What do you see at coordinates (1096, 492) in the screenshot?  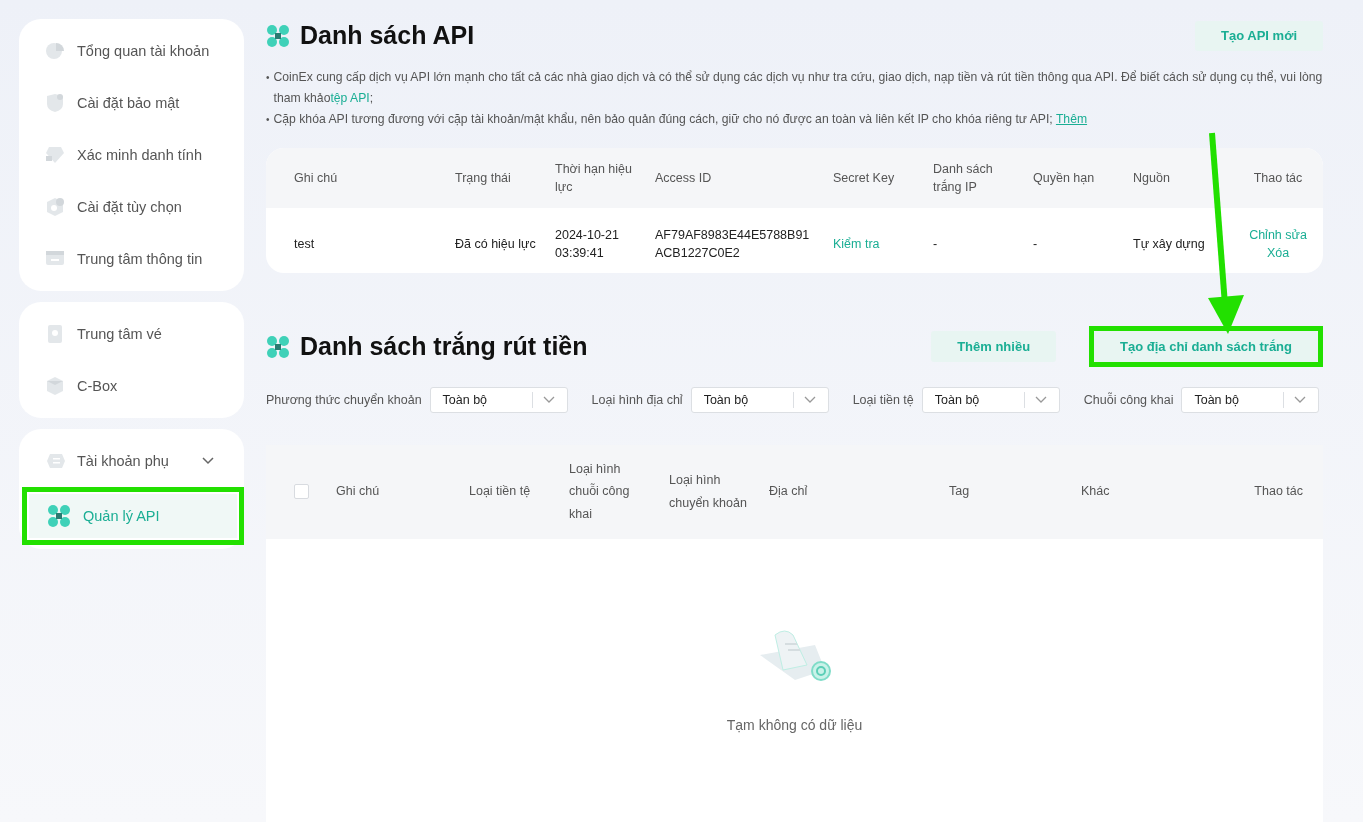 I see `column-header: Khác` at bounding box center [1096, 492].